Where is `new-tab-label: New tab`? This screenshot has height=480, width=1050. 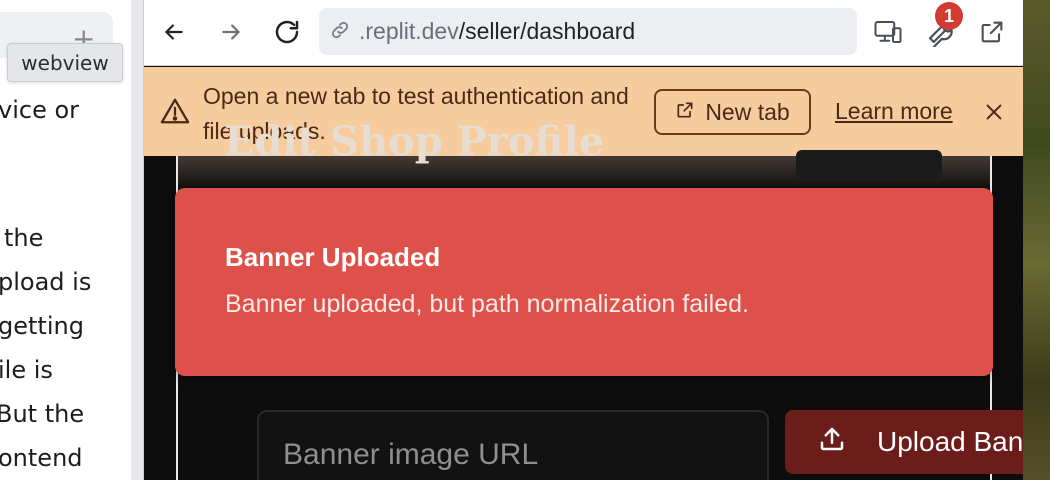
new-tab-label: New tab is located at coordinates (747, 111).